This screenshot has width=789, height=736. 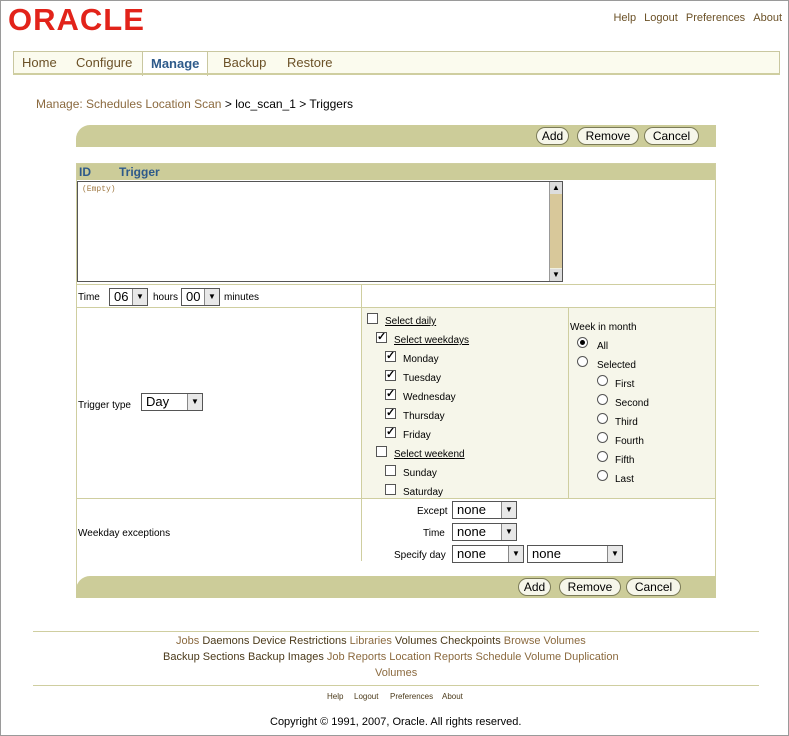 What do you see at coordinates (602, 456) in the screenshot?
I see `fifth-radio` at bounding box center [602, 456].